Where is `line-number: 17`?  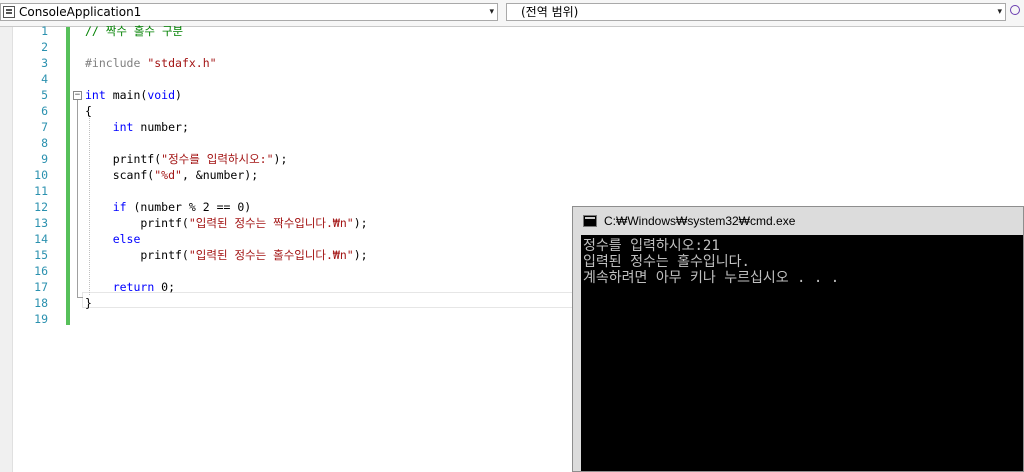 line-number: 17 is located at coordinates (41, 287).